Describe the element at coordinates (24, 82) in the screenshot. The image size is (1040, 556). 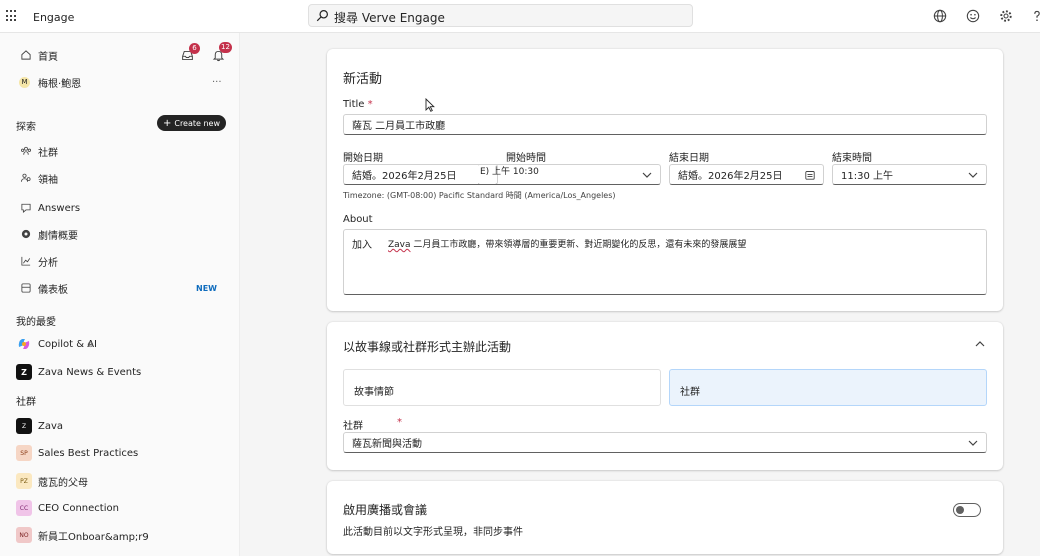
I see `avatar: M` at that location.